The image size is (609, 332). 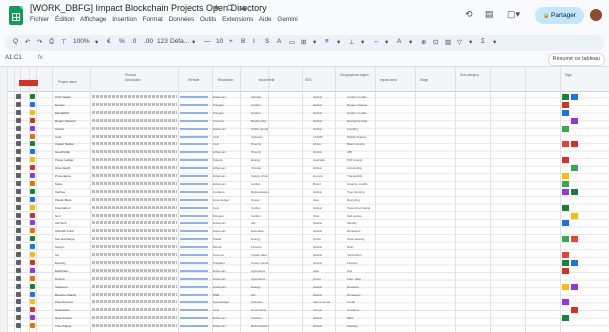 I want to click on toolbar-text-color-button: A, so click(x=279, y=41).